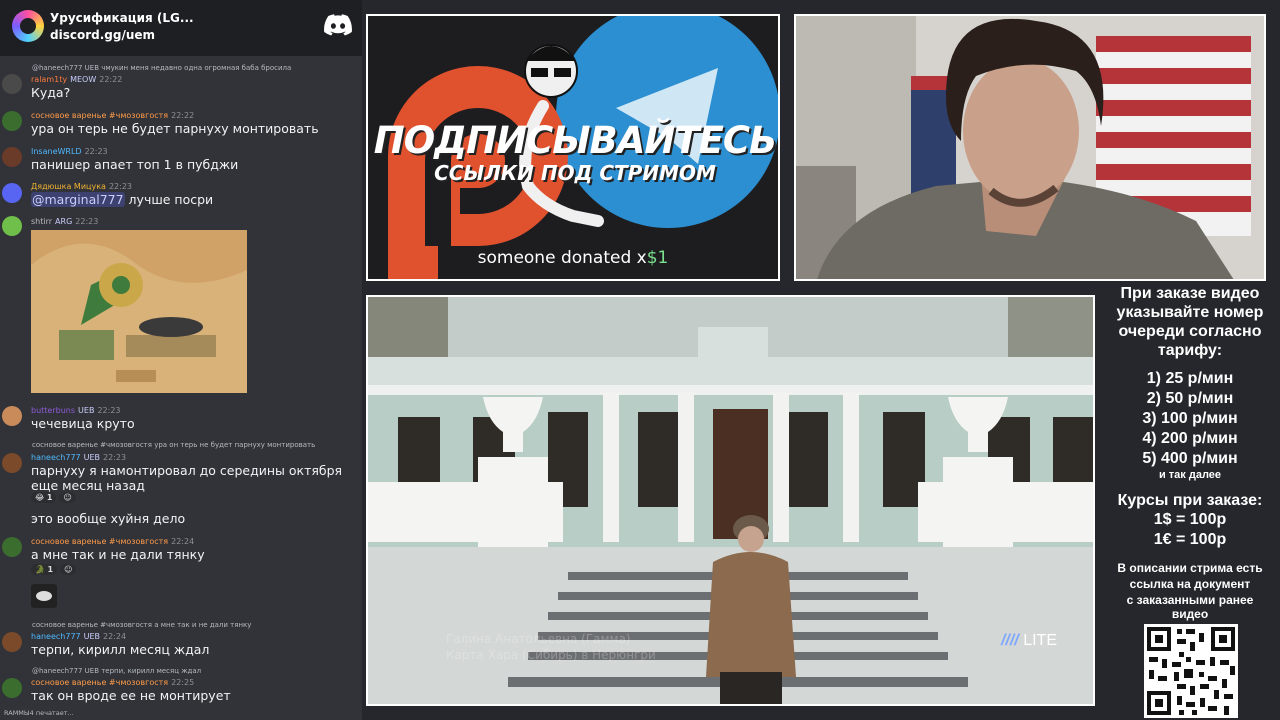  I want to click on qr-code, so click(1191, 671).